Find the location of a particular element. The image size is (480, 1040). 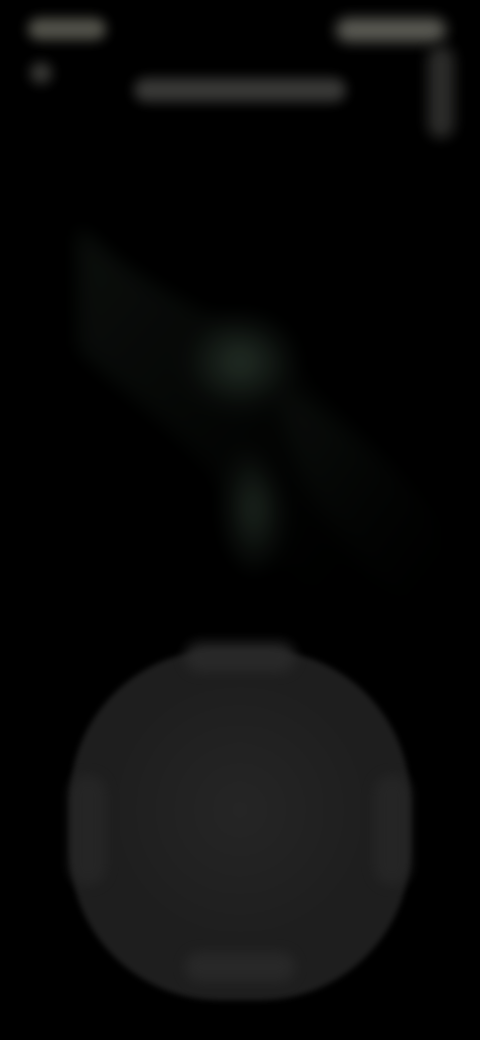

capture-pad-left-highlight is located at coordinates (88, 830).